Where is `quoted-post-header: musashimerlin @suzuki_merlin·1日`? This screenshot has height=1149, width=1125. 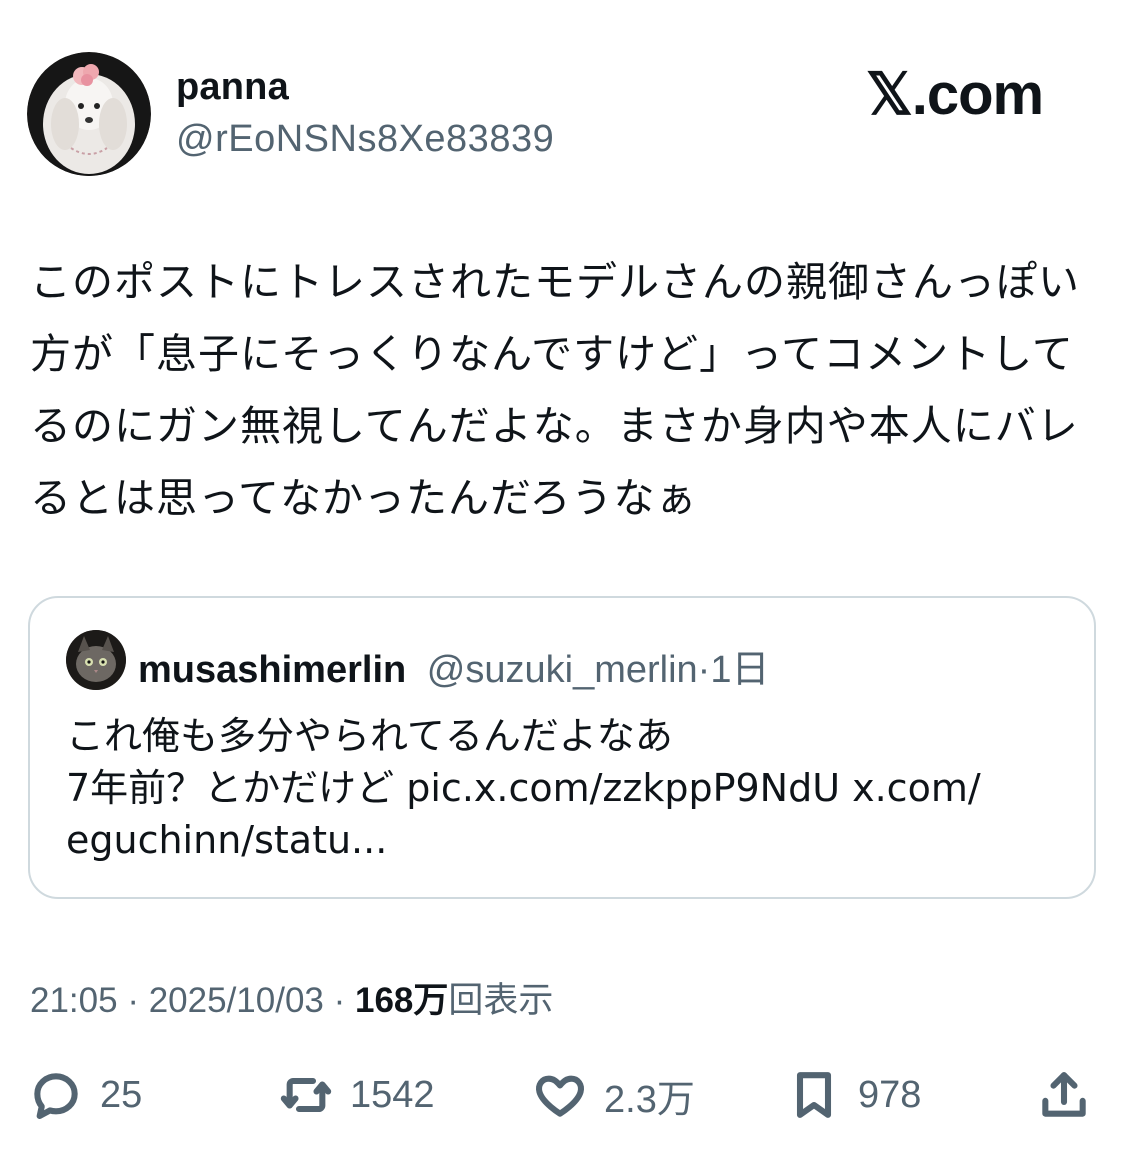 quoted-post-header: musashimerlin @suzuki_merlin·1日 is located at coordinates (453, 665).